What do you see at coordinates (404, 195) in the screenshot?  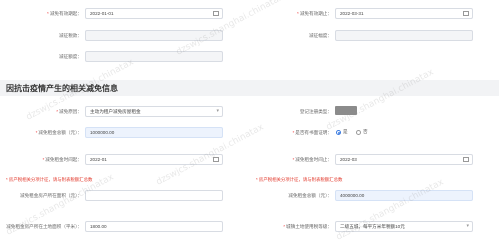 I see `rent-amount-input: 4000000.00` at bounding box center [404, 195].